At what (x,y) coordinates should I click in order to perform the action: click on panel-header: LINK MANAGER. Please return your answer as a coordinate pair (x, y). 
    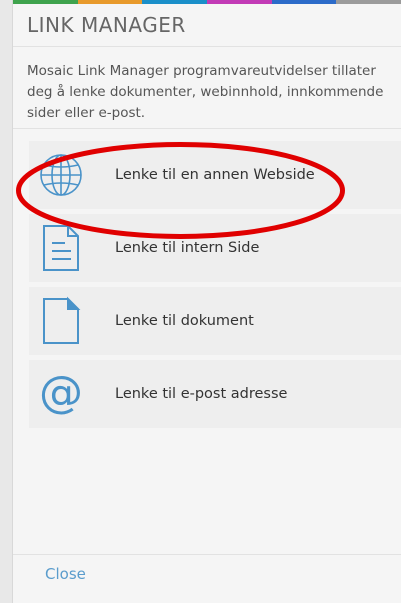
    Looking at the image, I should click on (207, 25).